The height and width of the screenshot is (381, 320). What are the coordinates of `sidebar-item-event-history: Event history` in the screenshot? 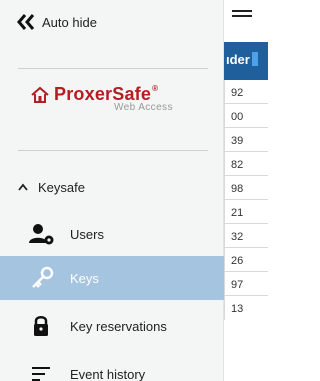 It's located at (112, 366).